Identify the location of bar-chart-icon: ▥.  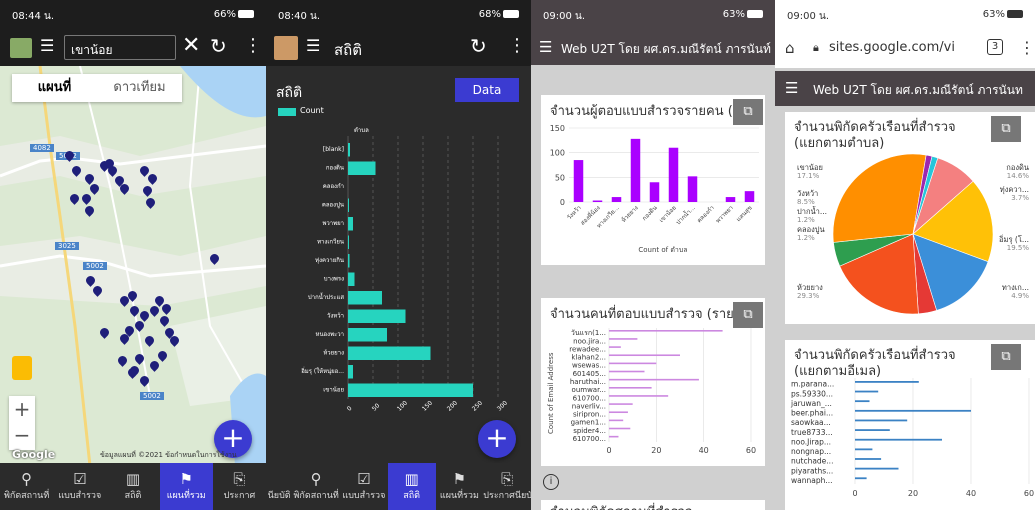
(411, 479).